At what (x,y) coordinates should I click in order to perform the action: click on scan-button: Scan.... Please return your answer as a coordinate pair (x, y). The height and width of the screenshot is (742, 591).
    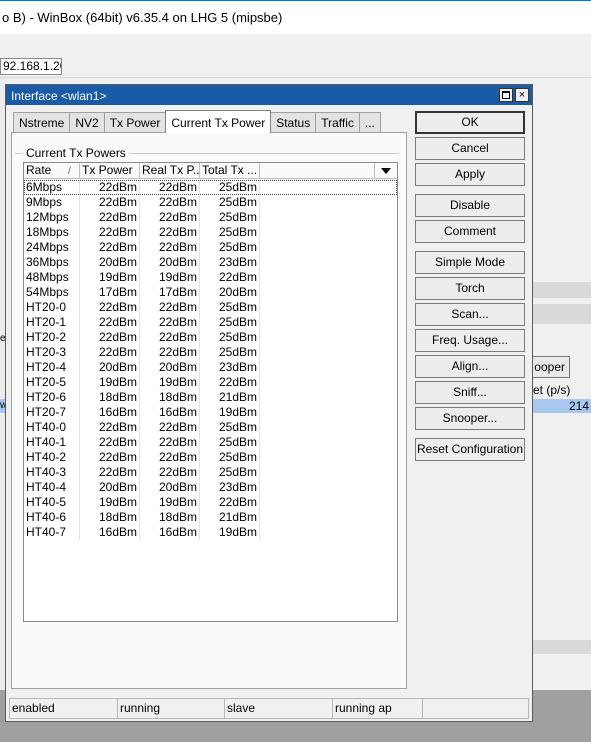
    Looking at the image, I should click on (470, 314).